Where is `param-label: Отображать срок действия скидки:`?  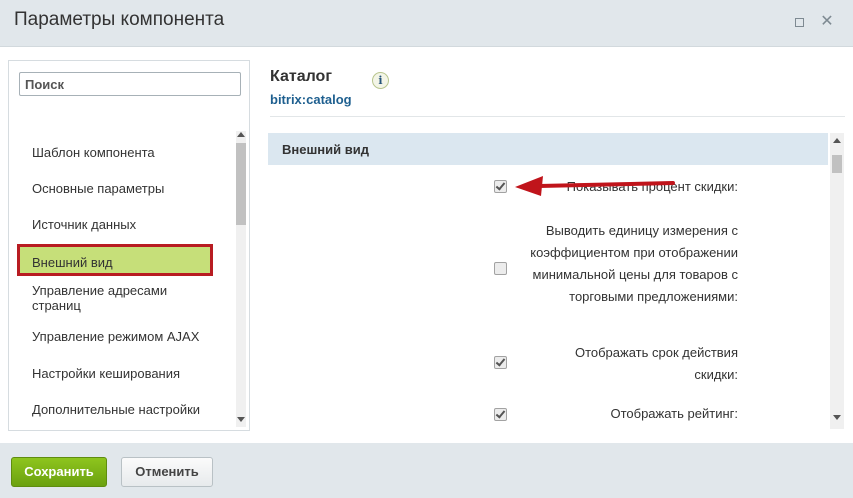 param-label: Отображать срок действия скидки: is located at coordinates (656, 363).